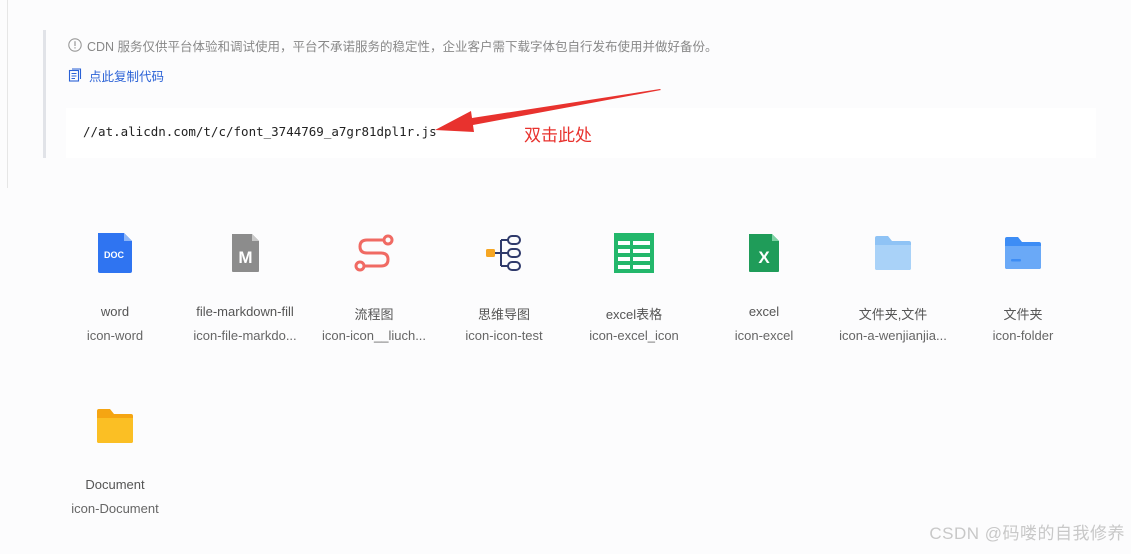 The width and height of the screenshot is (1131, 554). What do you see at coordinates (764, 335) in the screenshot?
I see `icon-code: icon-excel` at bounding box center [764, 335].